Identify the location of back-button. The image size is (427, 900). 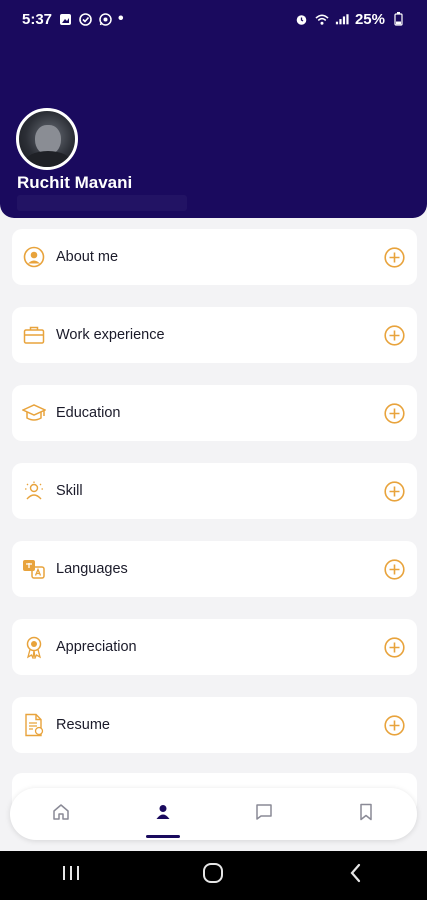
(356, 876).